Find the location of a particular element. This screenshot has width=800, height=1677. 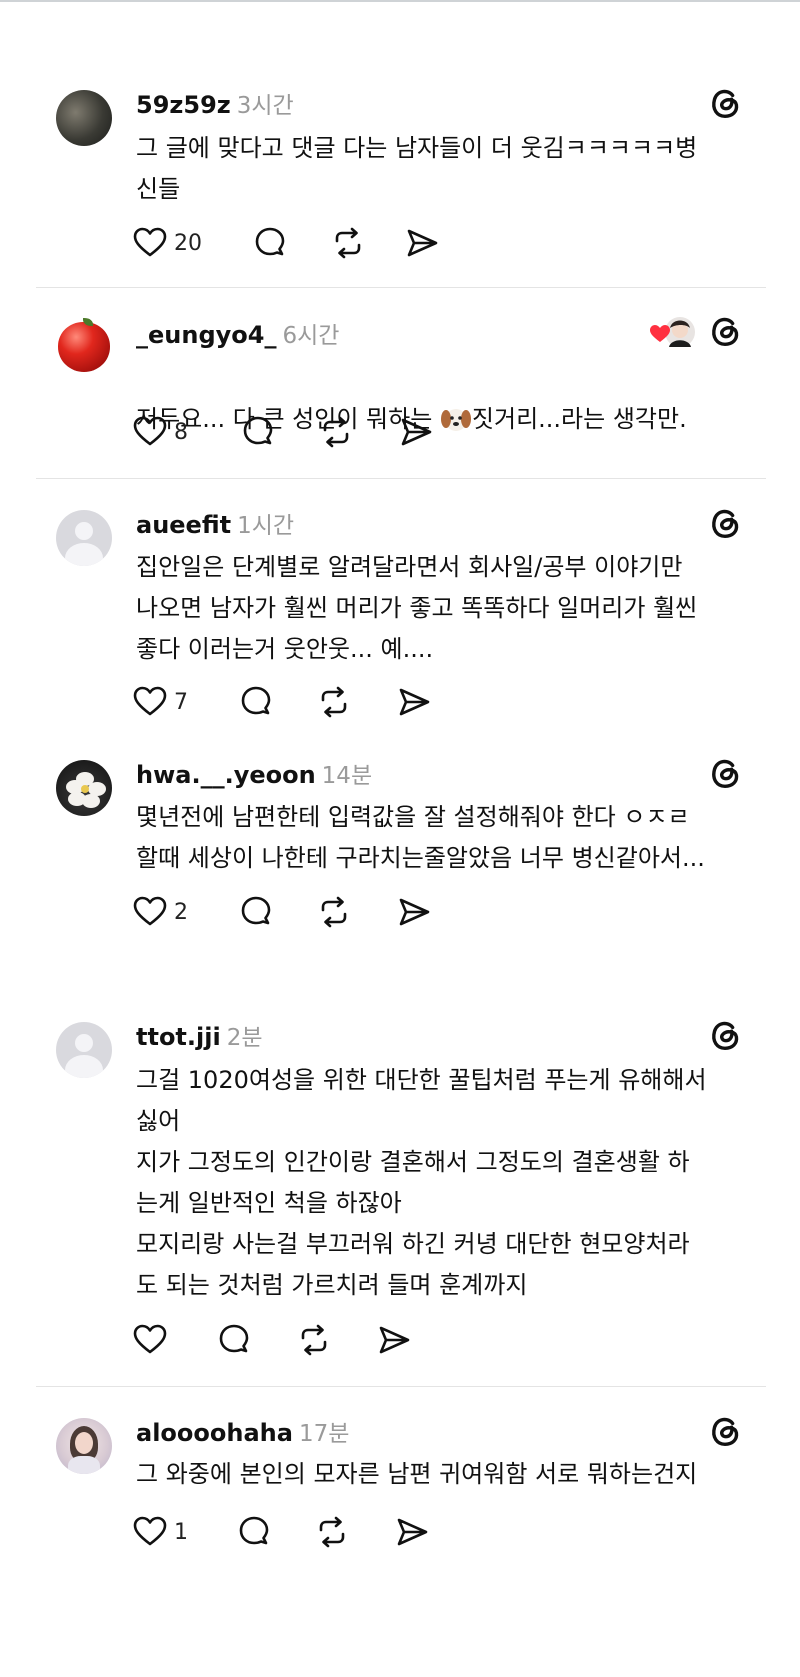

username-line: hwa.__.yeoon 14분 is located at coordinates (254, 773).